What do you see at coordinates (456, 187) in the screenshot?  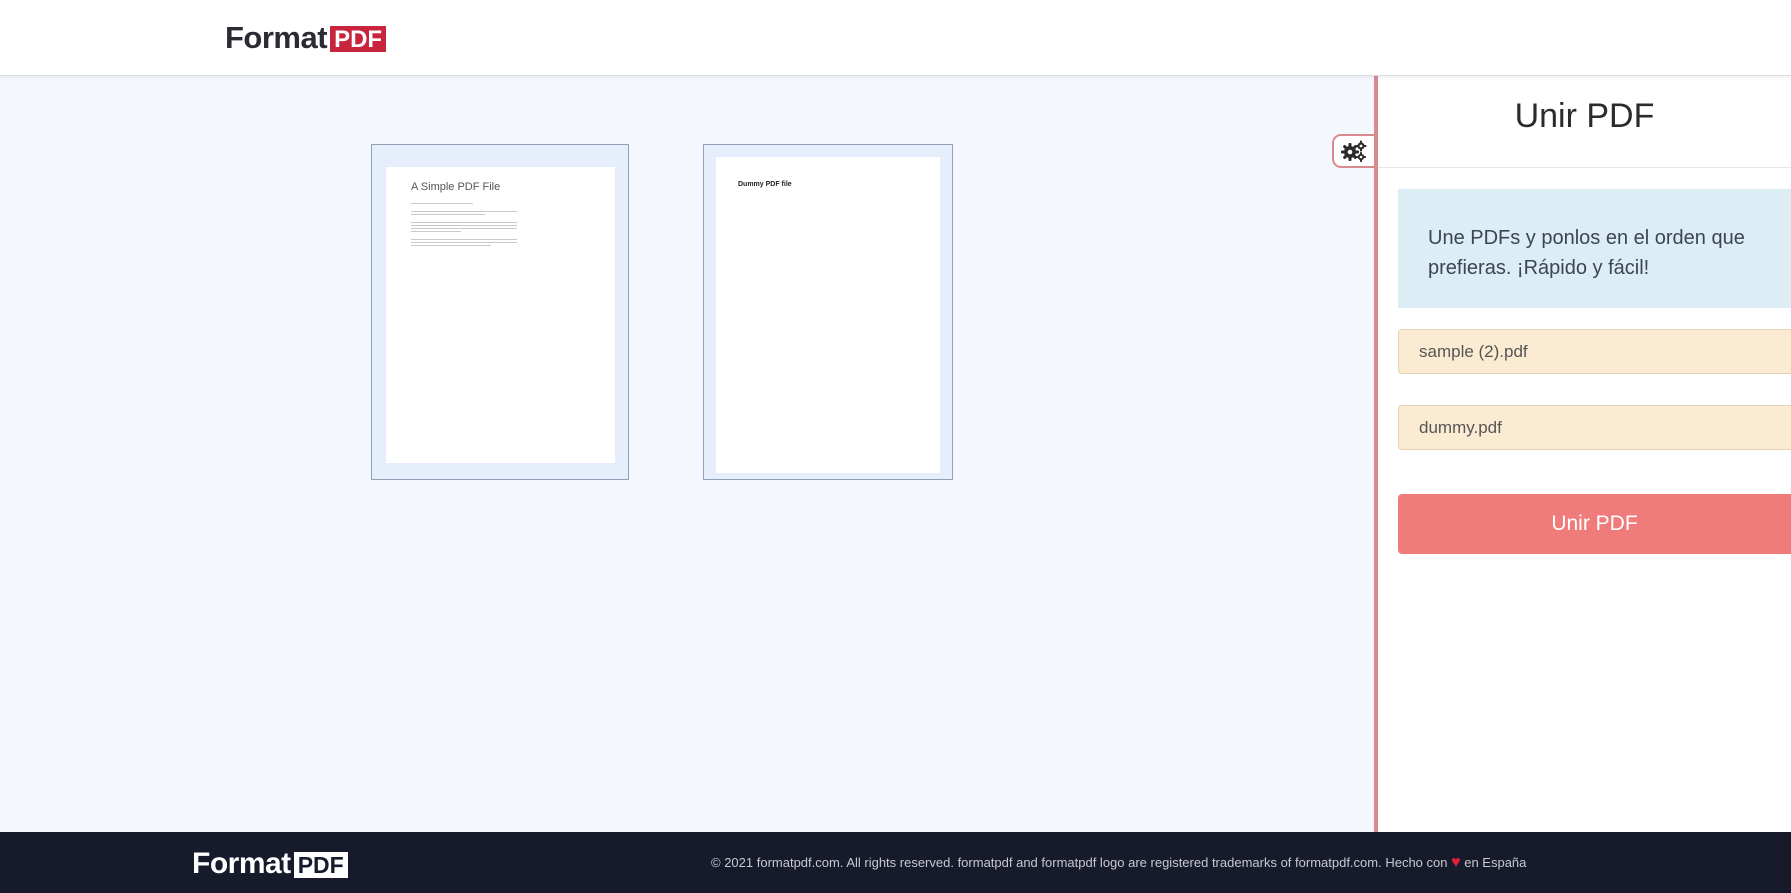 I see `pdf-page-title: A Simple PDF File` at bounding box center [456, 187].